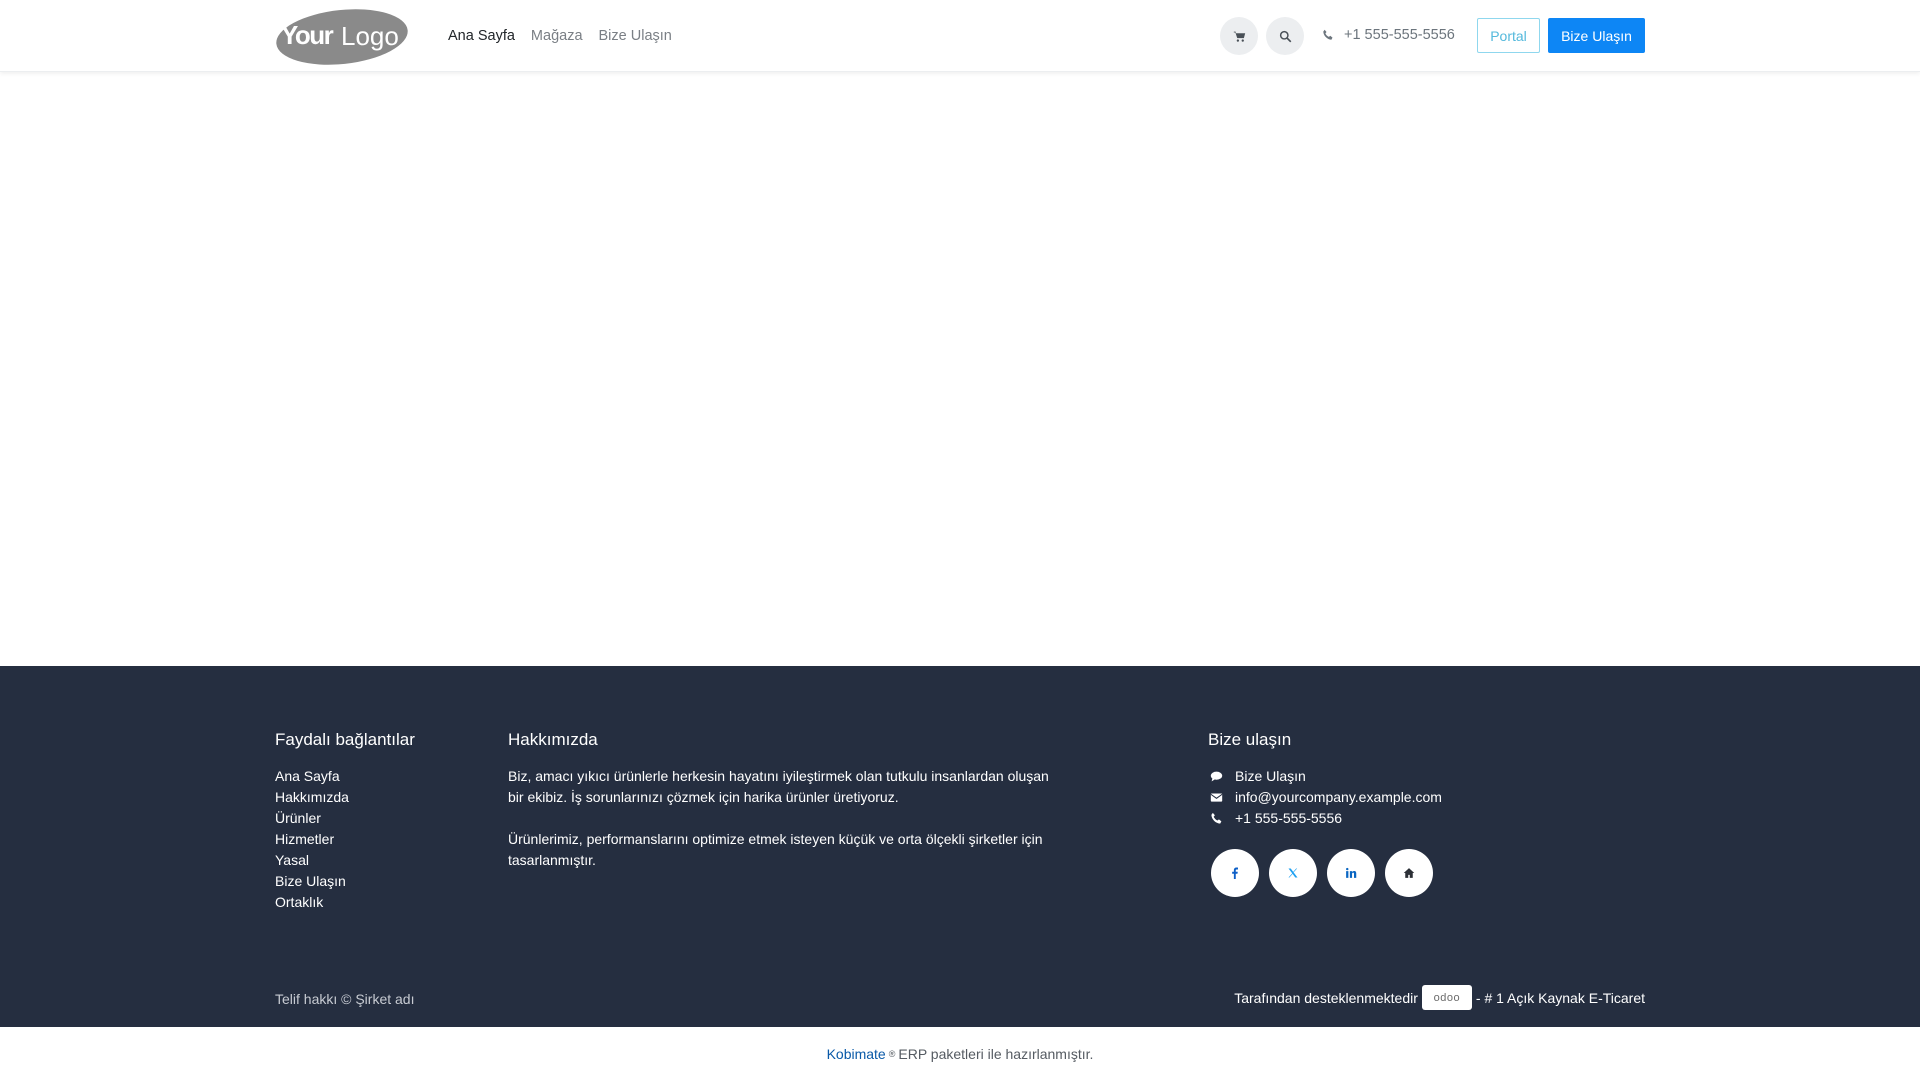  Describe the element at coordinates (307, 776) in the screenshot. I see `footer-link-home: Ana Sayfa` at that location.